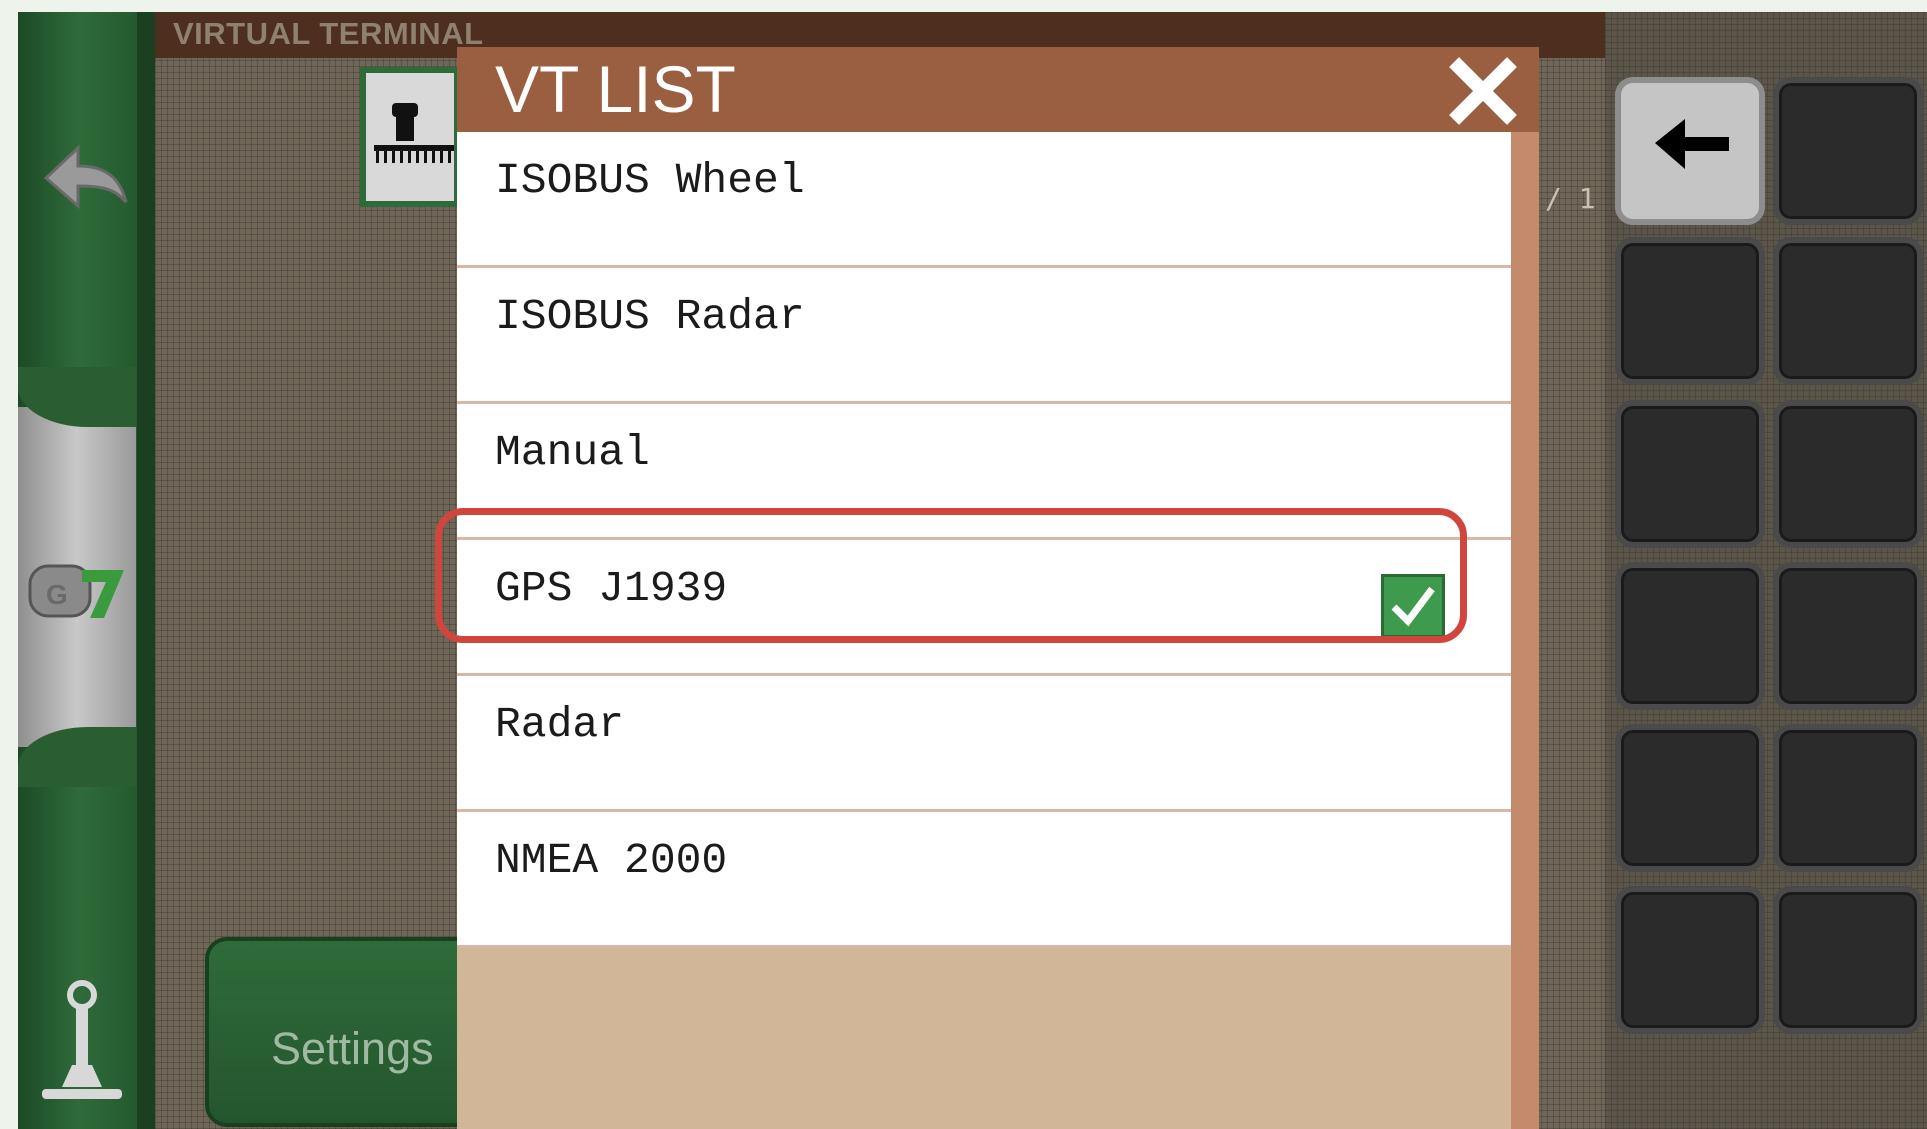 The image size is (1927, 1129). What do you see at coordinates (615, 89) in the screenshot?
I see `dialog-title: VT LIST` at bounding box center [615, 89].